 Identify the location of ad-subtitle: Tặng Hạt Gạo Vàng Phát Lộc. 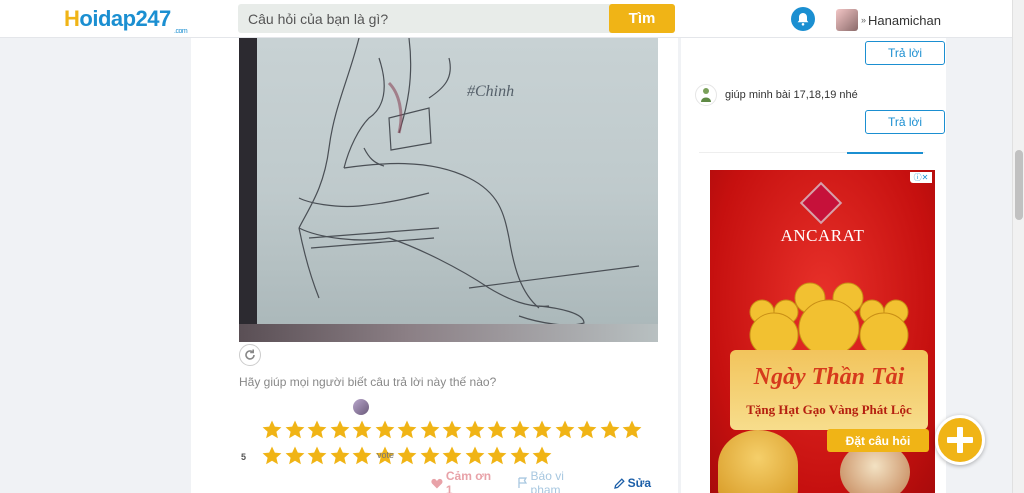
(829, 409).